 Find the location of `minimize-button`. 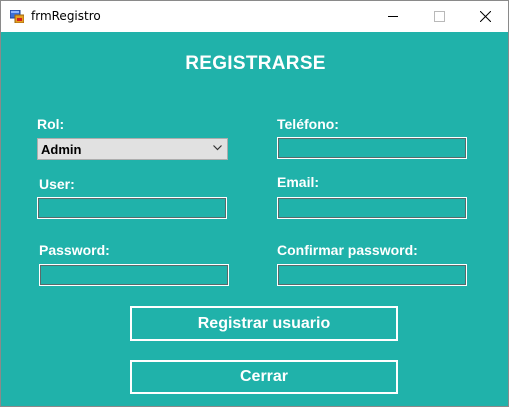

minimize-button is located at coordinates (393, 16).